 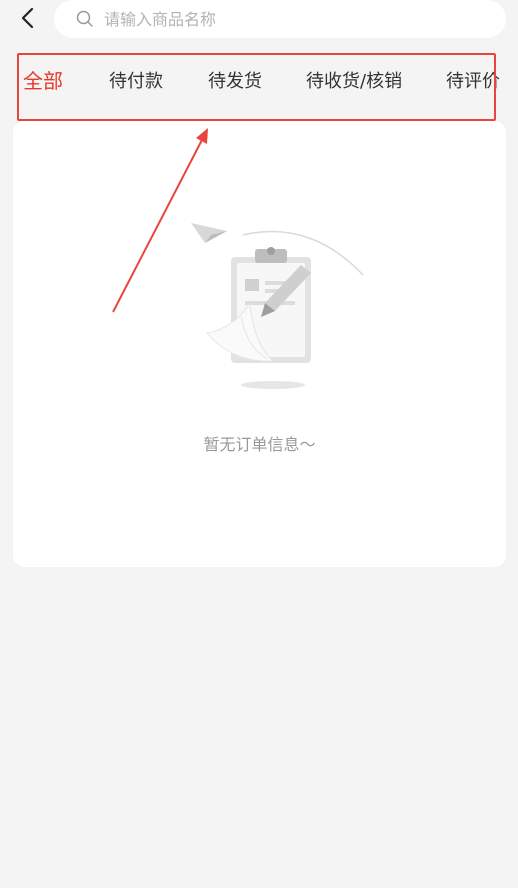 What do you see at coordinates (473, 82) in the screenshot?
I see `tab-pending-review: 待评价` at bounding box center [473, 82].